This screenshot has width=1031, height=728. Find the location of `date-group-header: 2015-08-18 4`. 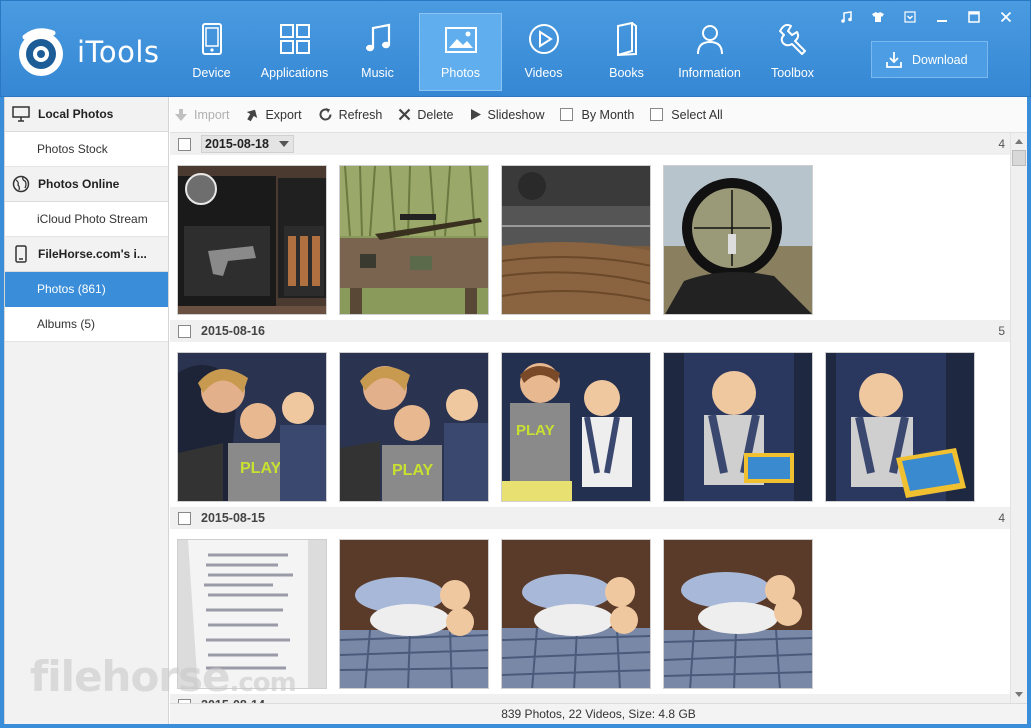

date-group-header: 2015-08-18 4 is located at coordinates (590, 144).